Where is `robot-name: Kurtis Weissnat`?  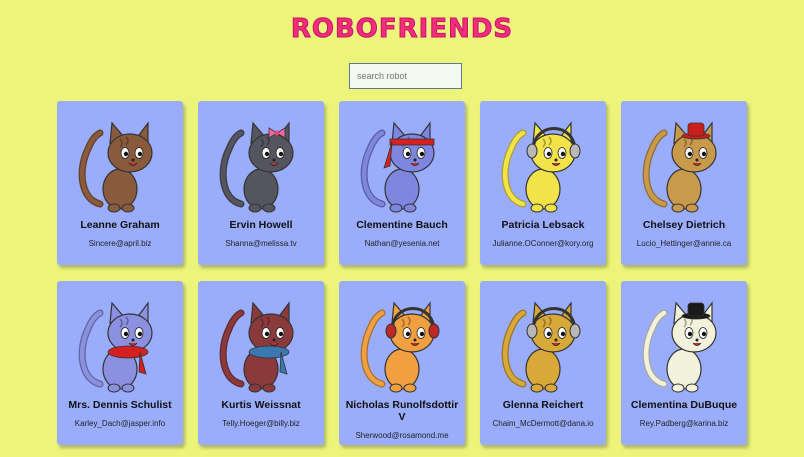 robot-name: Kurtis Weissnat is located at coordinates (261, 405).